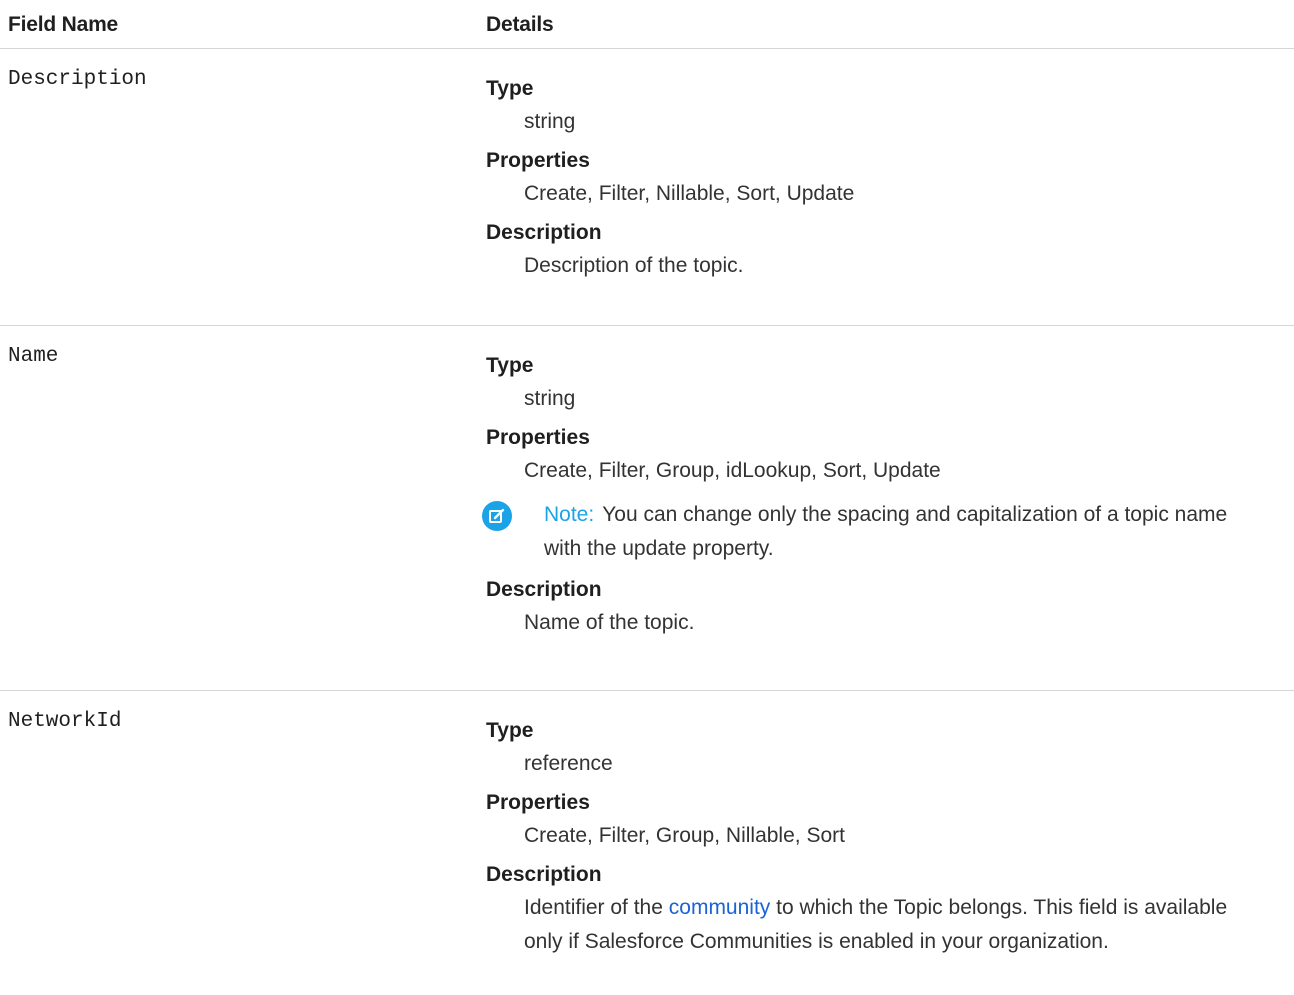  I want to click on column-header-details: Details, so click(520, 24).